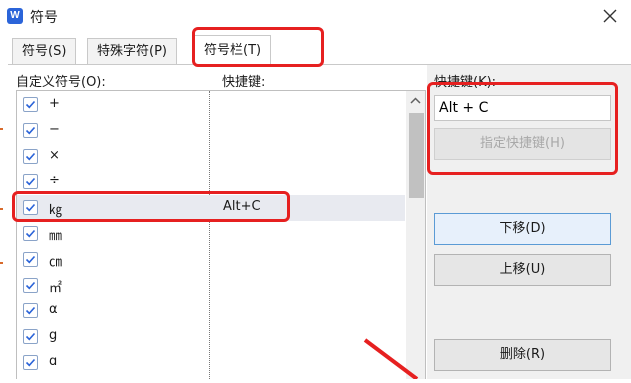 The height and width of the screenshot is (383, 631). I want to click on custom-symbols-label: 自定义符号(O):, so click(61, 82).